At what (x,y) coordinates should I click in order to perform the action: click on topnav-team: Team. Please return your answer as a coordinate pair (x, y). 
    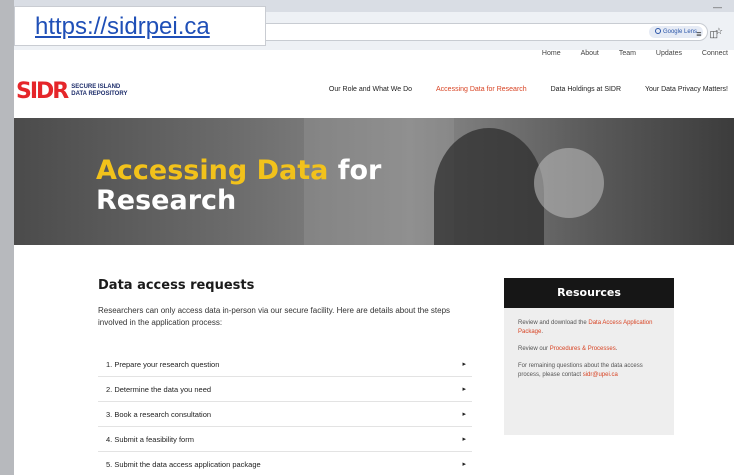
    Looking at the image, I should click on (627, 53).